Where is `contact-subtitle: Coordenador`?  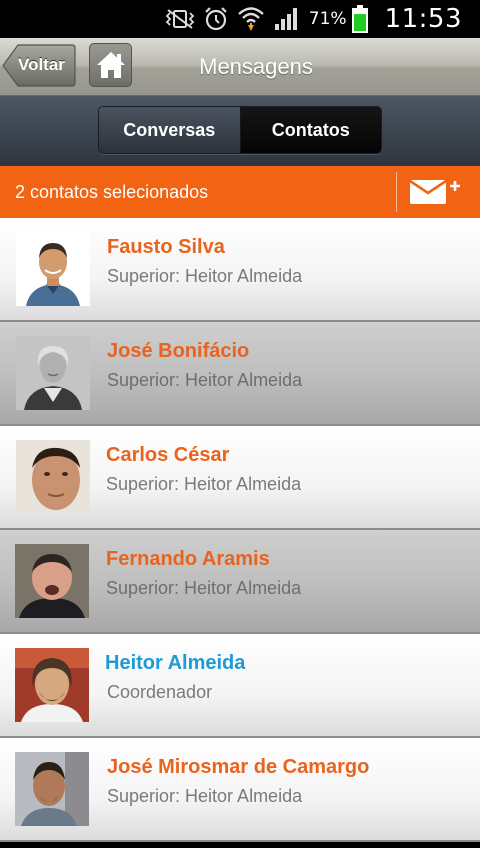 contact-subtitle: Coordenador is located at coordinates (160, 692).